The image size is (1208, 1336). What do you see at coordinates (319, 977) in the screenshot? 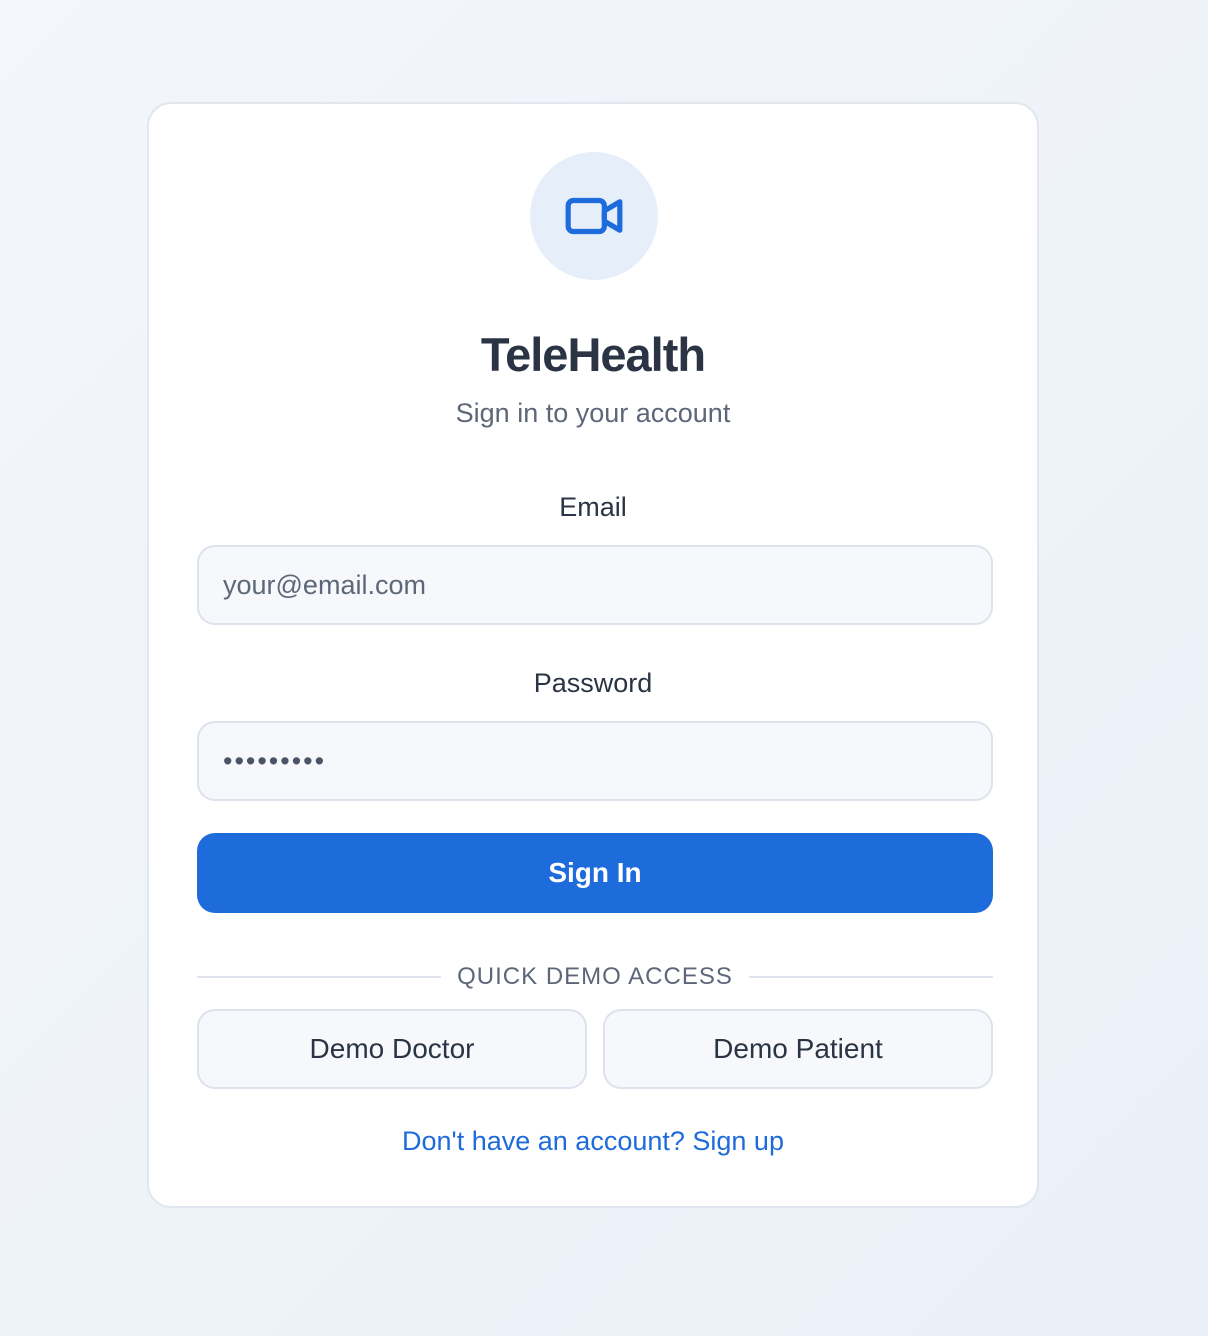
I see `divider-line-left` at bounding box center [319, 977].